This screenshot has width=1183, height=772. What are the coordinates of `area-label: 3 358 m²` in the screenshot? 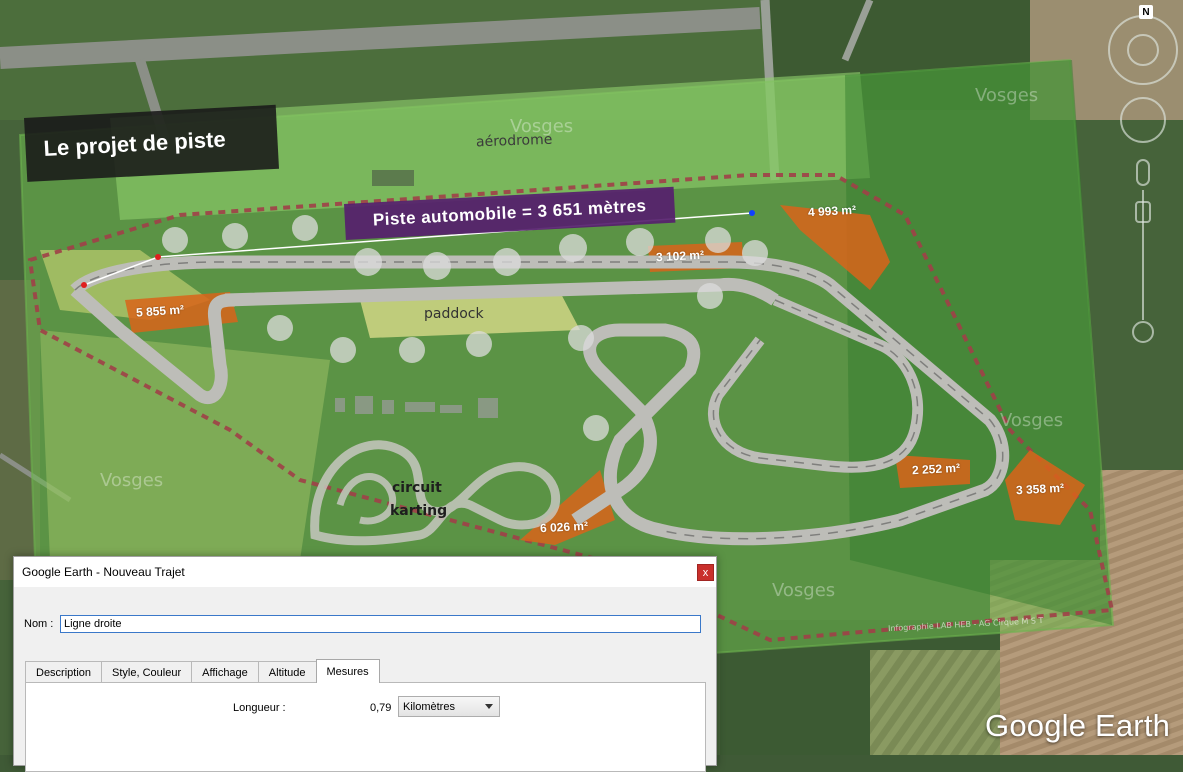 It's located at (1040, 489).